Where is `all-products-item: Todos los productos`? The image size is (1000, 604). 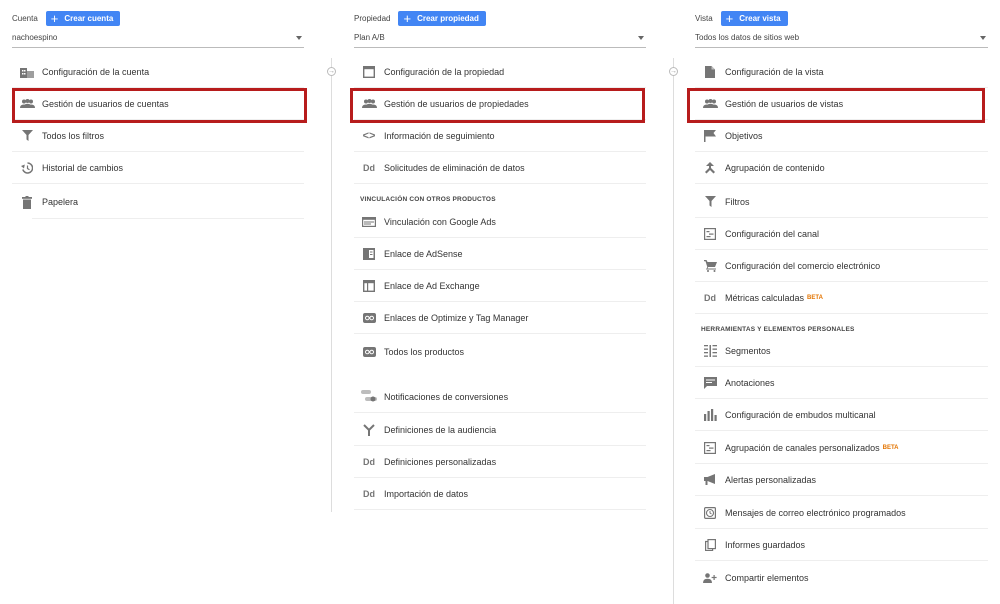
all-products-item: Todos los productos is located at coordinates (500, 352).